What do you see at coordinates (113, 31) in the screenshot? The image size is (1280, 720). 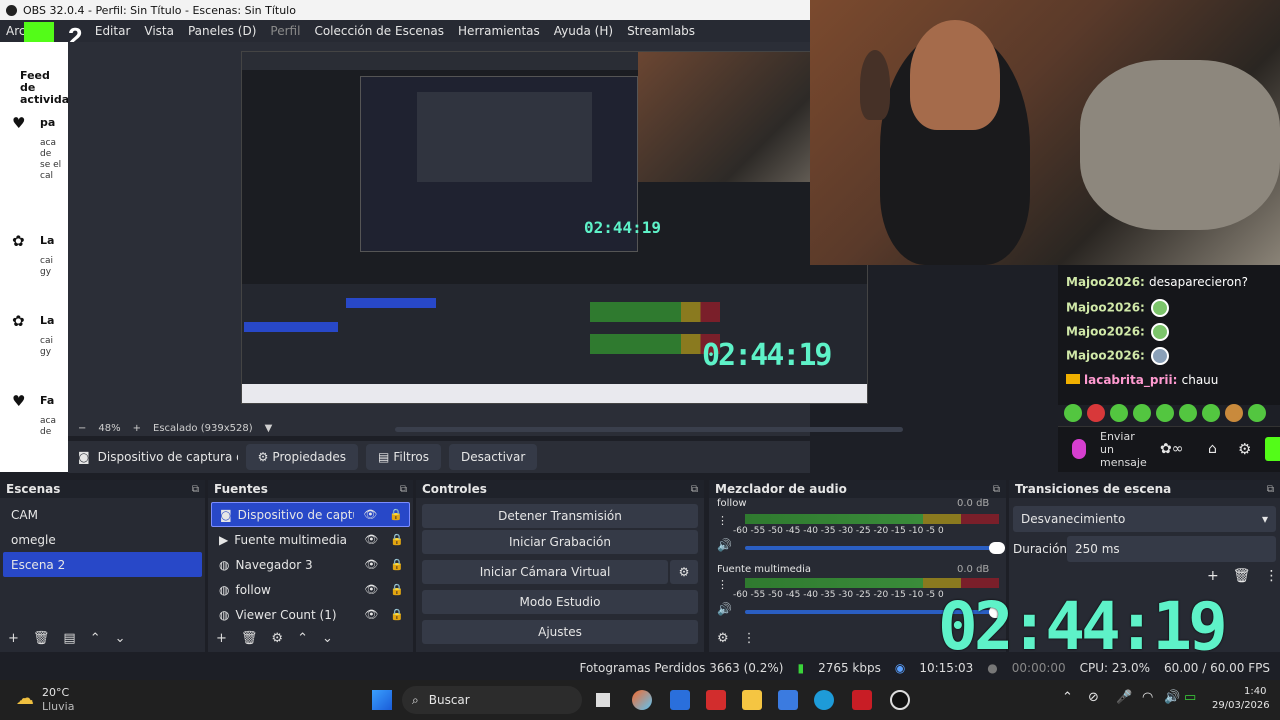 I see `menu-editar: Editar` at bounding box center [113, 31].